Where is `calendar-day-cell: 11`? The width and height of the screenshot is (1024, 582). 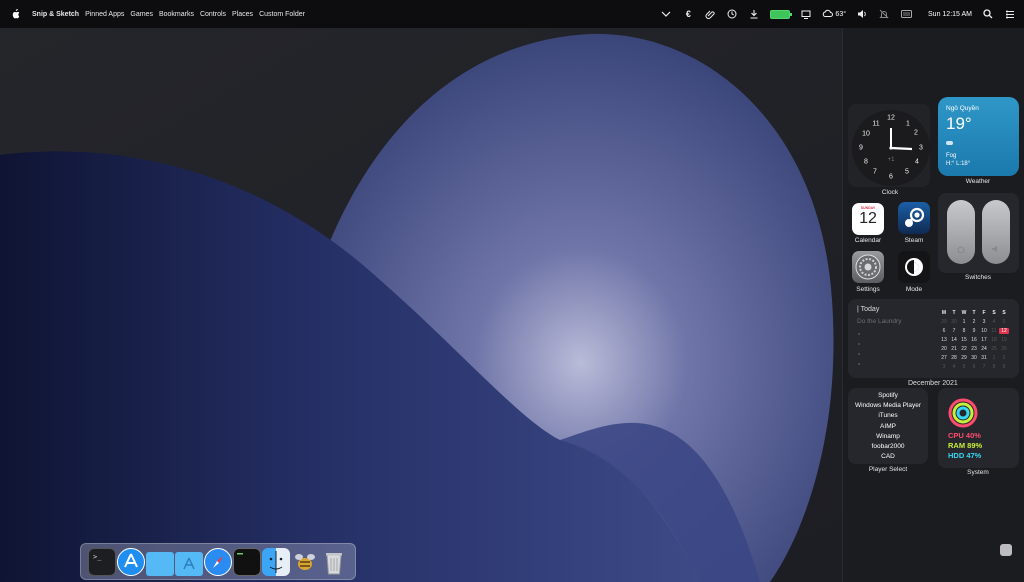 calendar-day-cell: 11 is located at coordinates (994, 331).